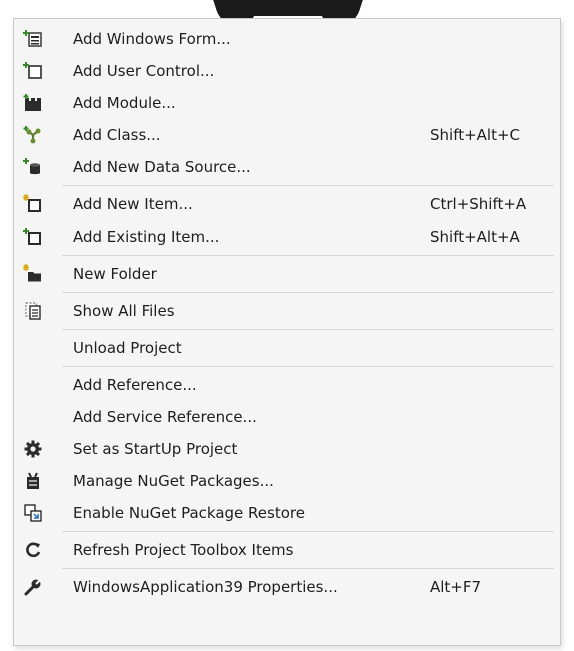  What do you see at coordinates (155, 449) in the screenshot?
I see `menu-item-label: Set as StartUp Project` at bounding box center [155, 449].